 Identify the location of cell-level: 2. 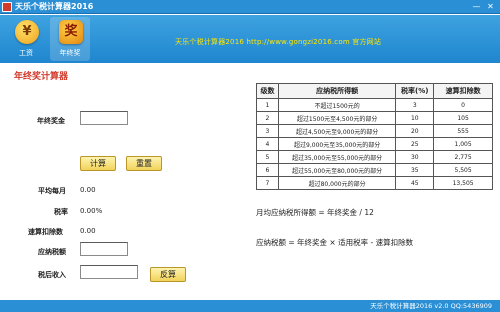
(267, 118).